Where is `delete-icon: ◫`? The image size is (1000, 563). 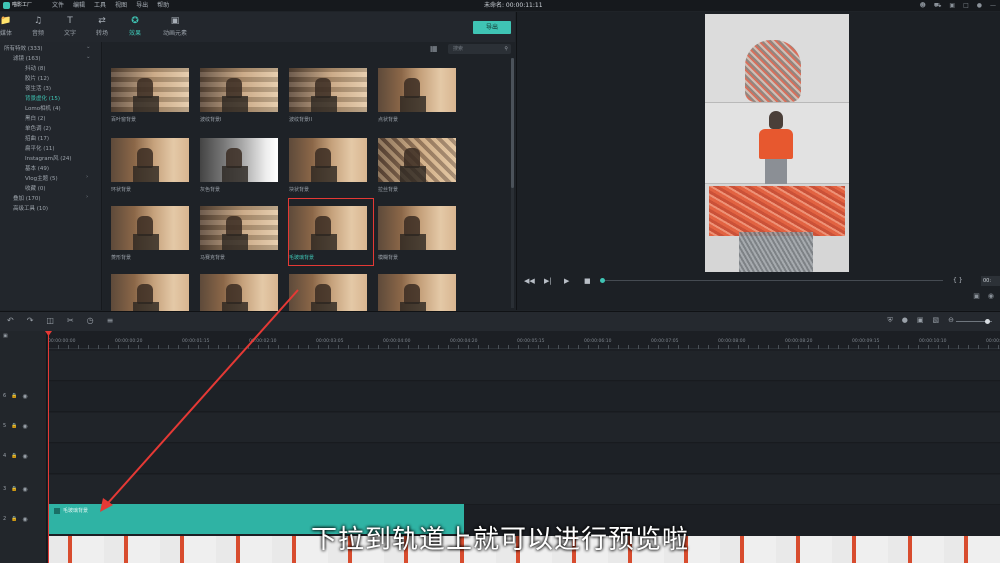 delete-icon: ◫ is located at coordinates (50, 320).